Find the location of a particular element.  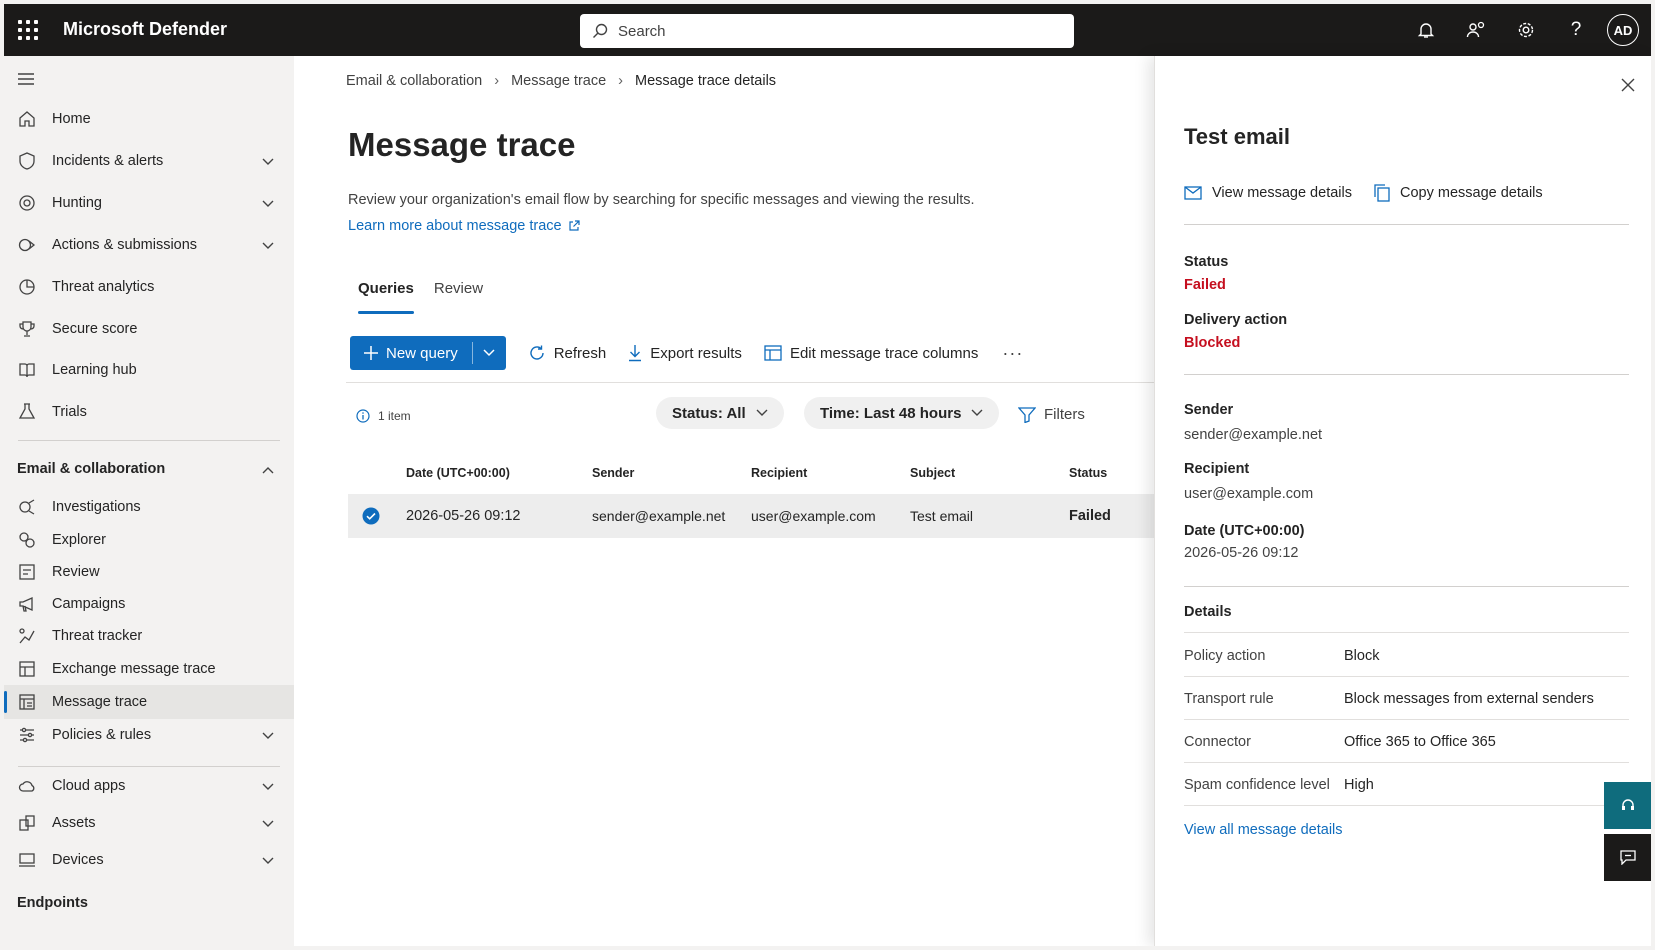

shield-icon is located at coordinates (27, 161).